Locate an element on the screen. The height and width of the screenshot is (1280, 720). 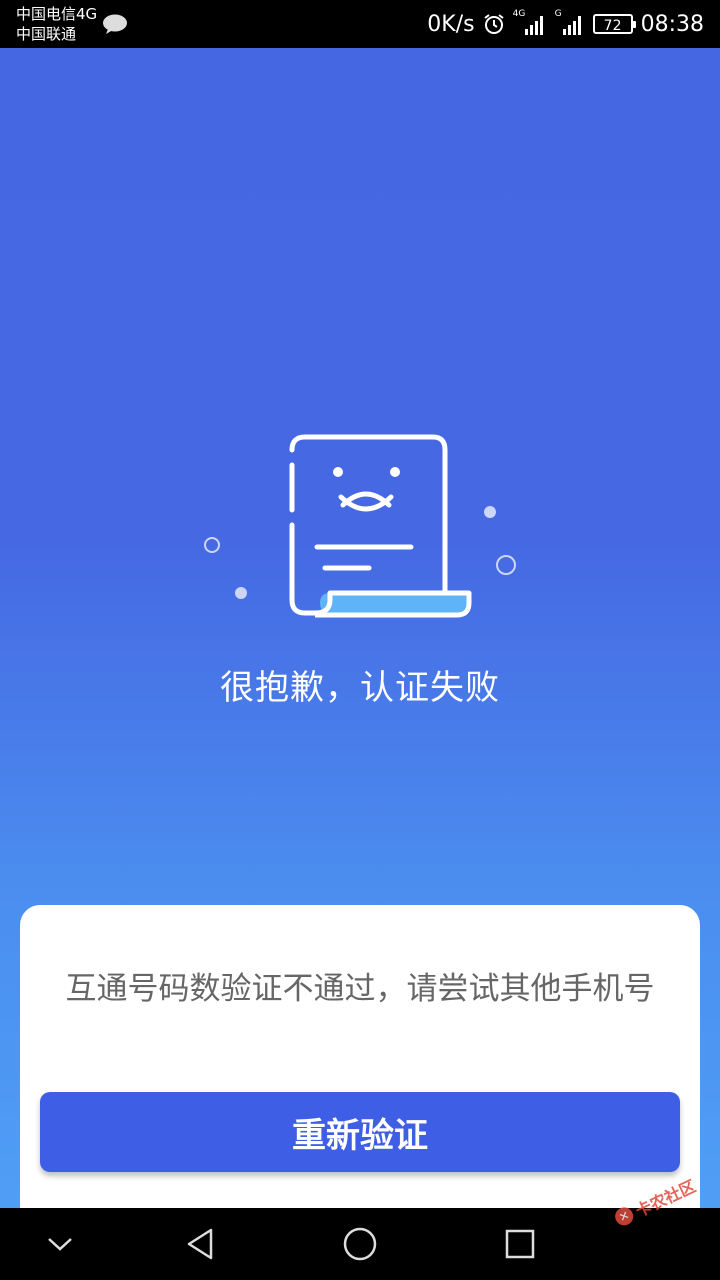
retry-button: 重新验证 is located at coordinates (360, 1132).